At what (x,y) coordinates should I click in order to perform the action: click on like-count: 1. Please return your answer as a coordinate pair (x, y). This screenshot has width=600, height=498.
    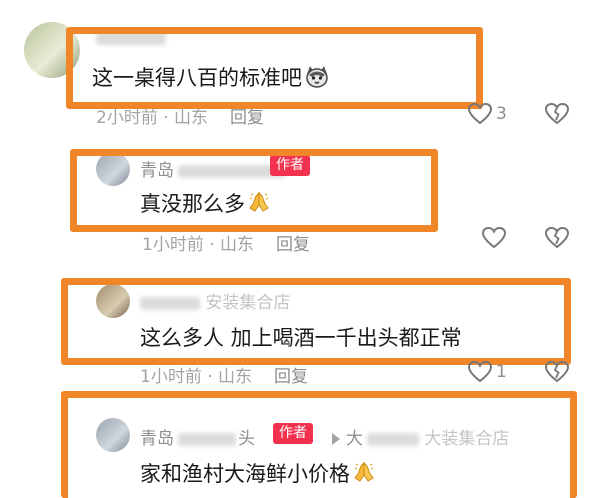
    Looking at the image, I should click on (501, 372).